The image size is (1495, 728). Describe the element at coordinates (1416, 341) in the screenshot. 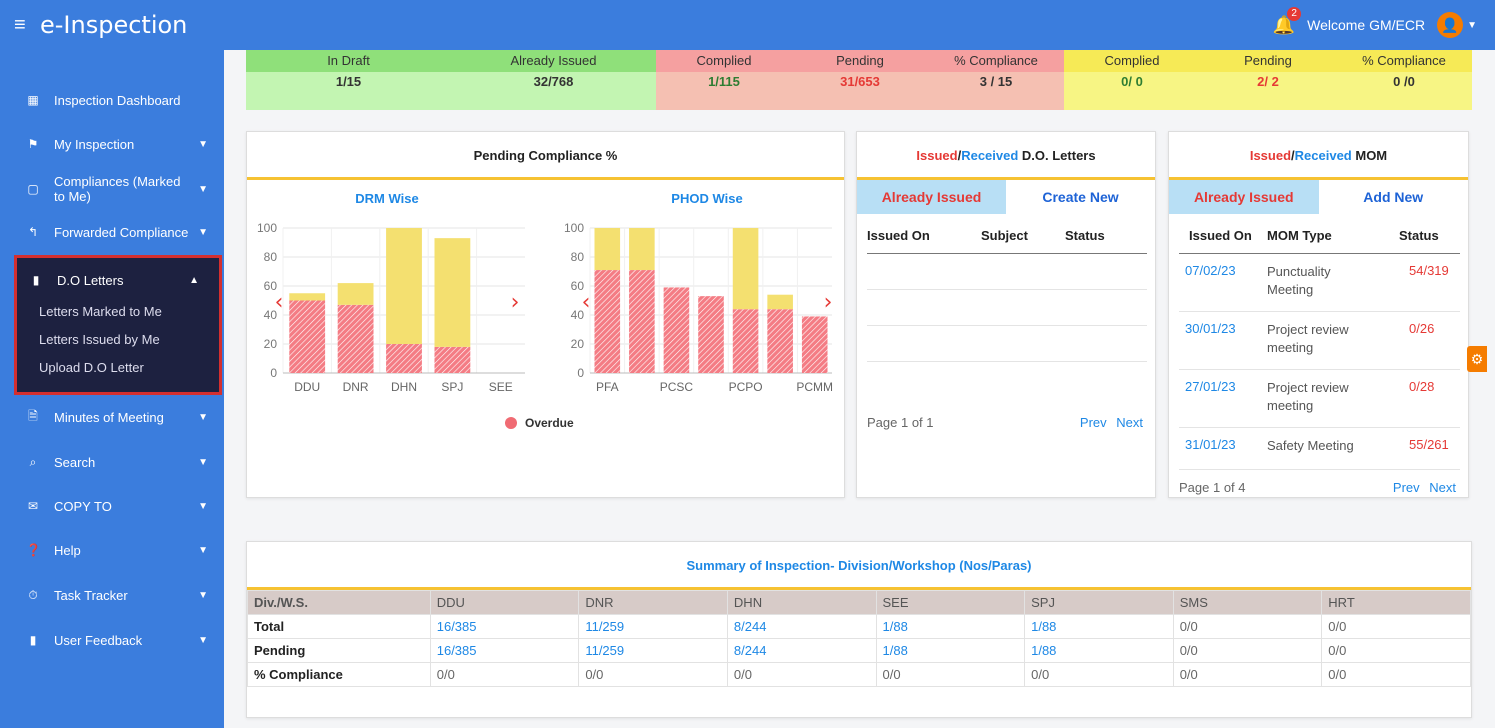

I see `mom-status: 0/26` at that location.